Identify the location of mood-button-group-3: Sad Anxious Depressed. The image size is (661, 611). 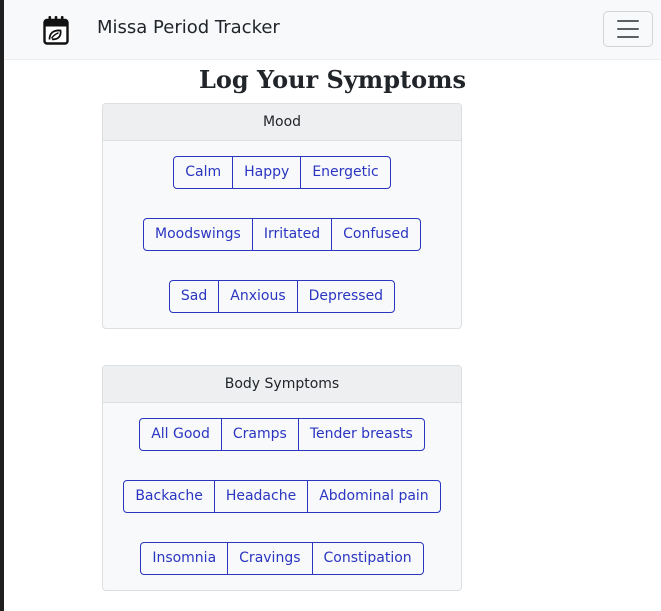
(282, 296).